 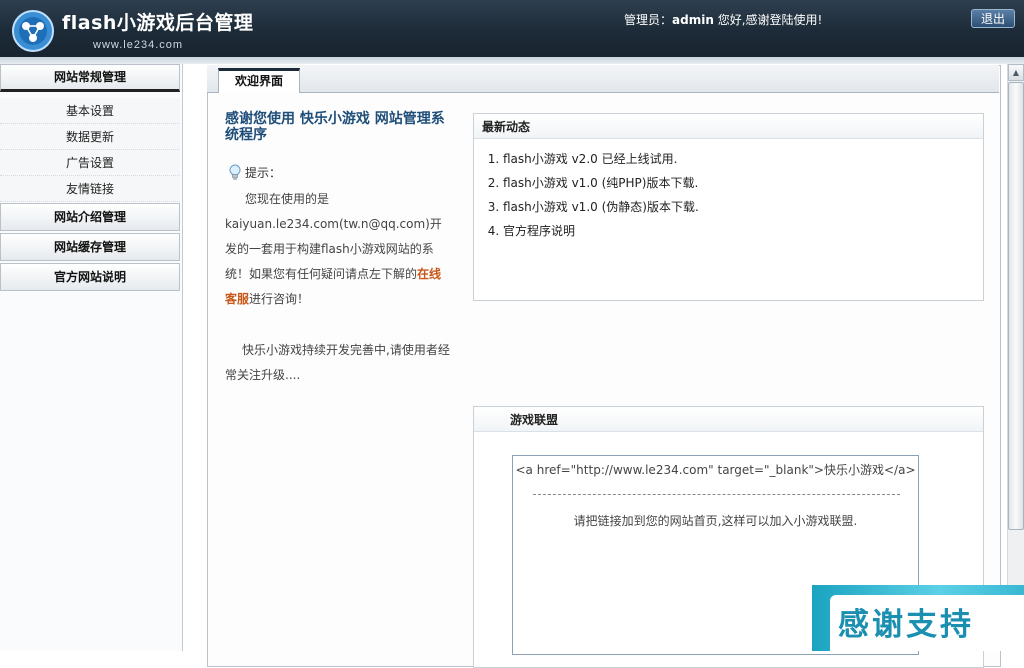 What do you see at coordinates (158, 23) in the screenshot?
I see `app-title: flash小游戏后台管理` at bounding box center [158, 23].